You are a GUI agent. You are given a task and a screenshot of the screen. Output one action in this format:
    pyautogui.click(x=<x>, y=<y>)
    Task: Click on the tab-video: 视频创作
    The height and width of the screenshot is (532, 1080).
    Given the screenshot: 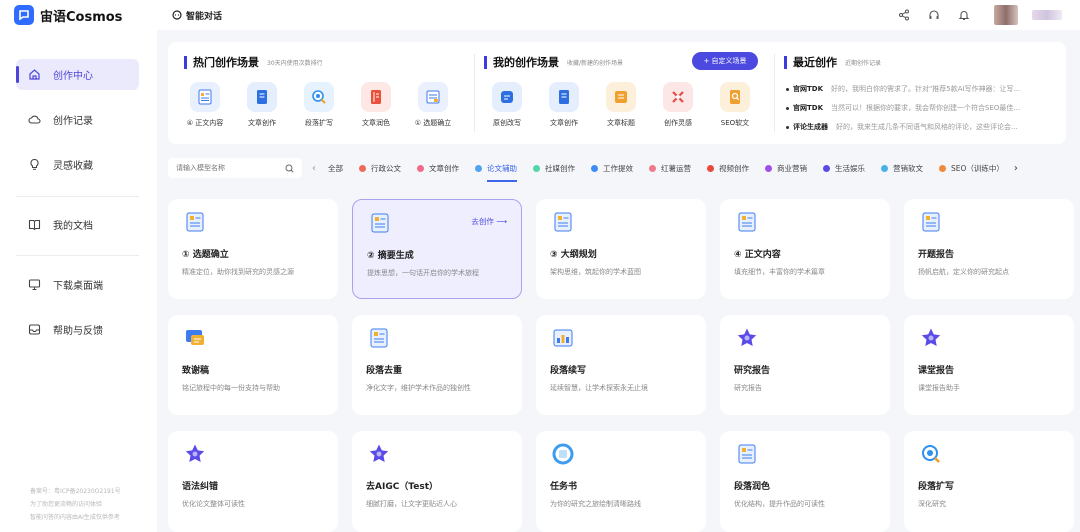 What is the action you would take?
    pyautogui.click(x=728, y=168)
    